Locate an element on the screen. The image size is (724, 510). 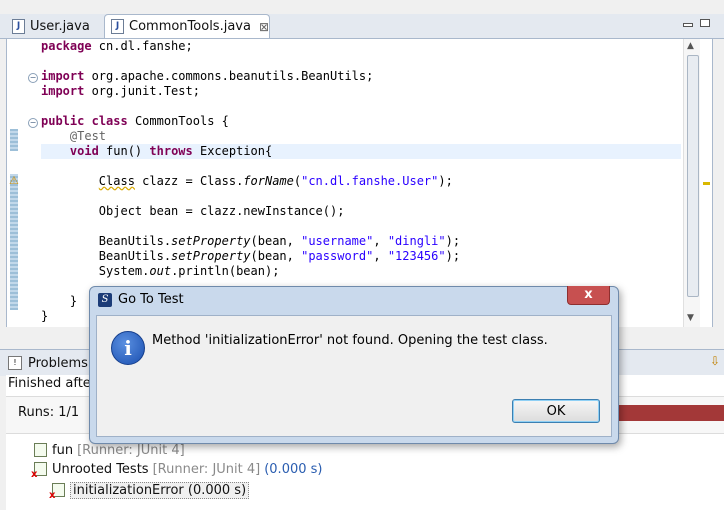
ok-button: OK is located at coordinates (556, 411).